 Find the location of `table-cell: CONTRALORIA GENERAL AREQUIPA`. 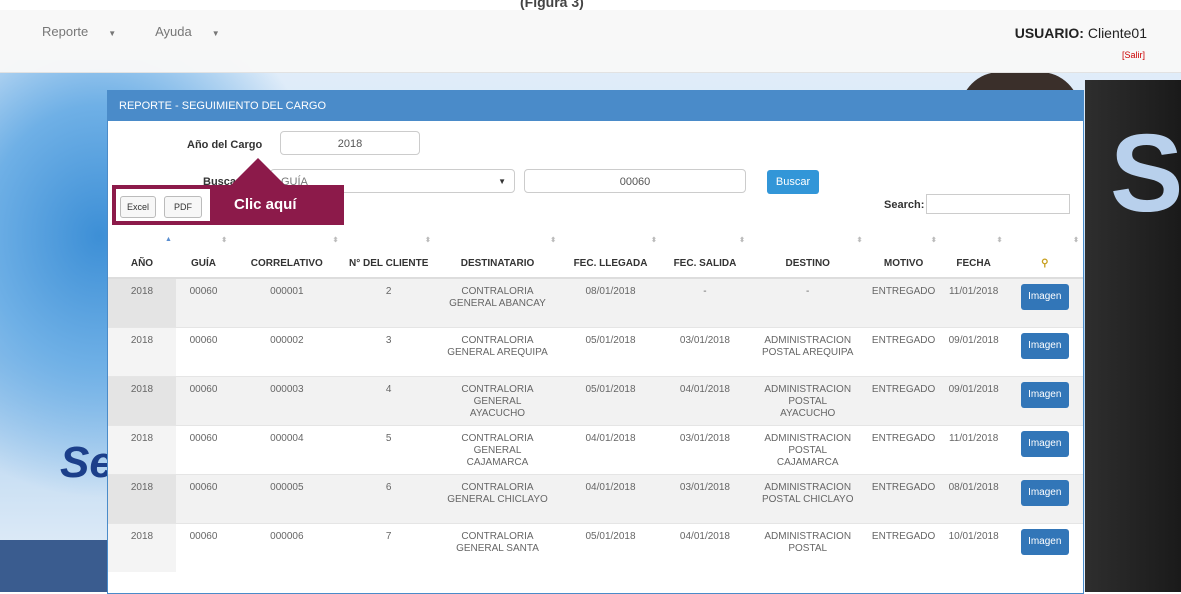

table-cell: CONTRALORIA GENERAL AREQUIPA is located at coordinates (497, 351).